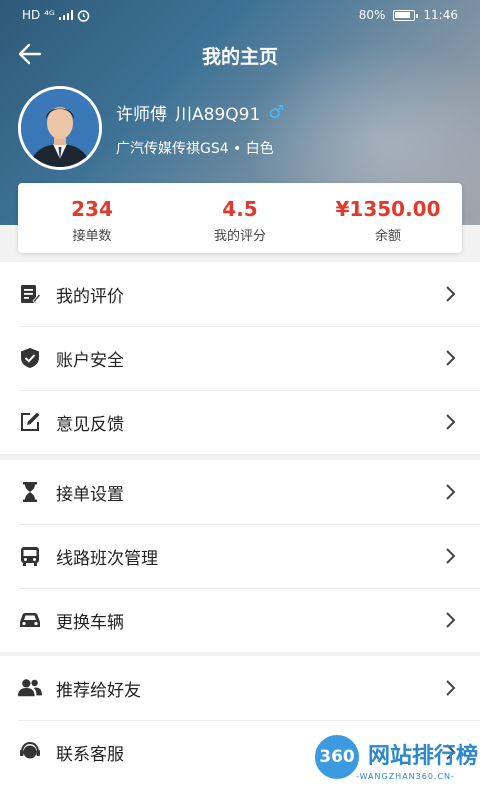  I want to click on menu-item-label: 线路班次管理, so click(107, 558).